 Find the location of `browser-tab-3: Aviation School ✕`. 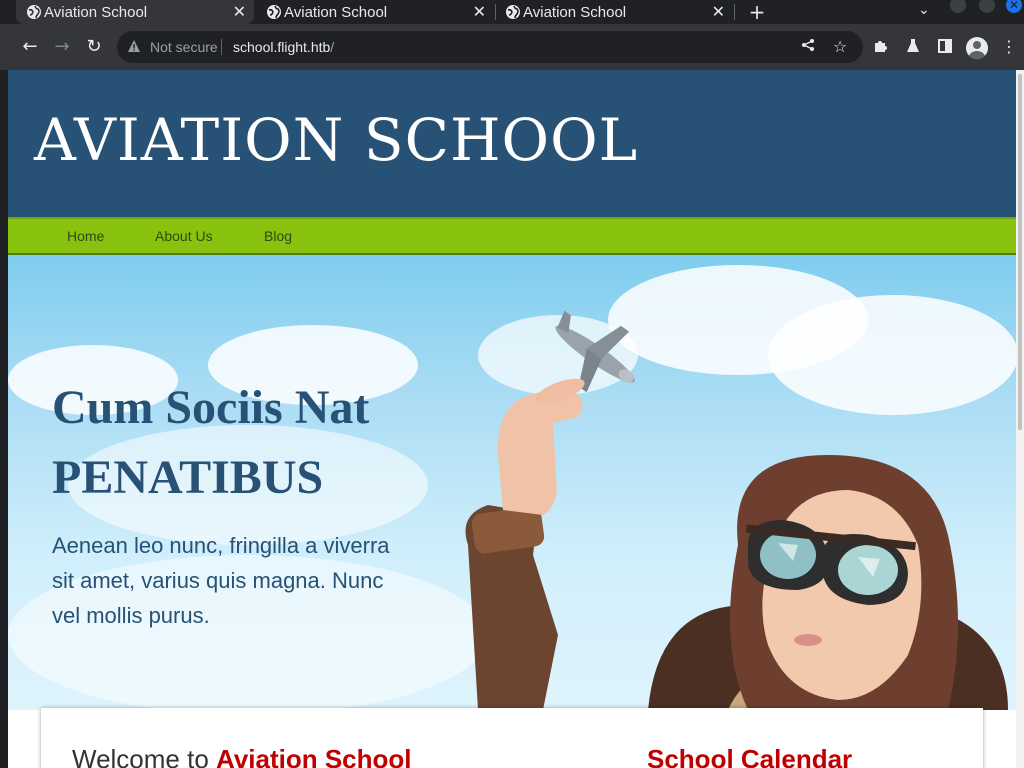

browser-tab-3: Aviation School ✕ is located at coordinates (614, 12).